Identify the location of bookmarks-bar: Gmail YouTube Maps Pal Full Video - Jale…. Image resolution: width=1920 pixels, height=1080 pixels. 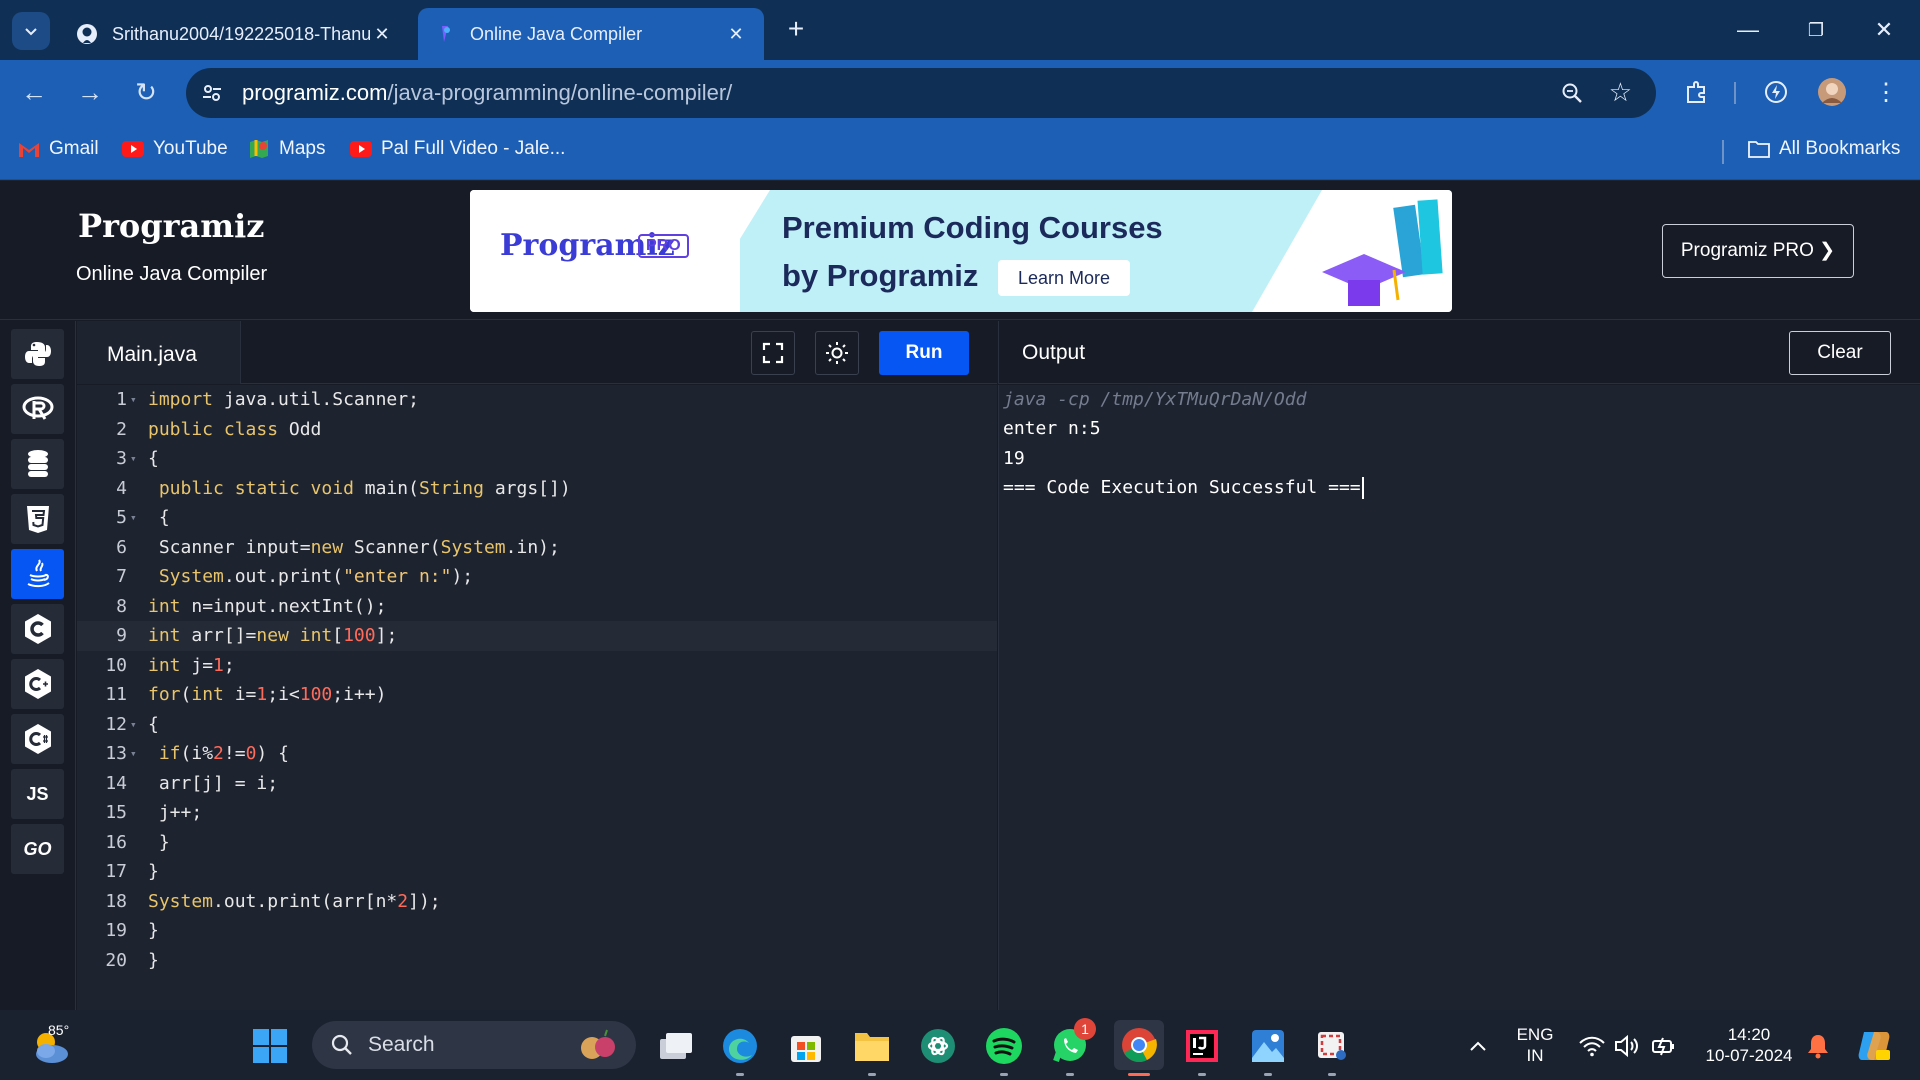
(960, 152).